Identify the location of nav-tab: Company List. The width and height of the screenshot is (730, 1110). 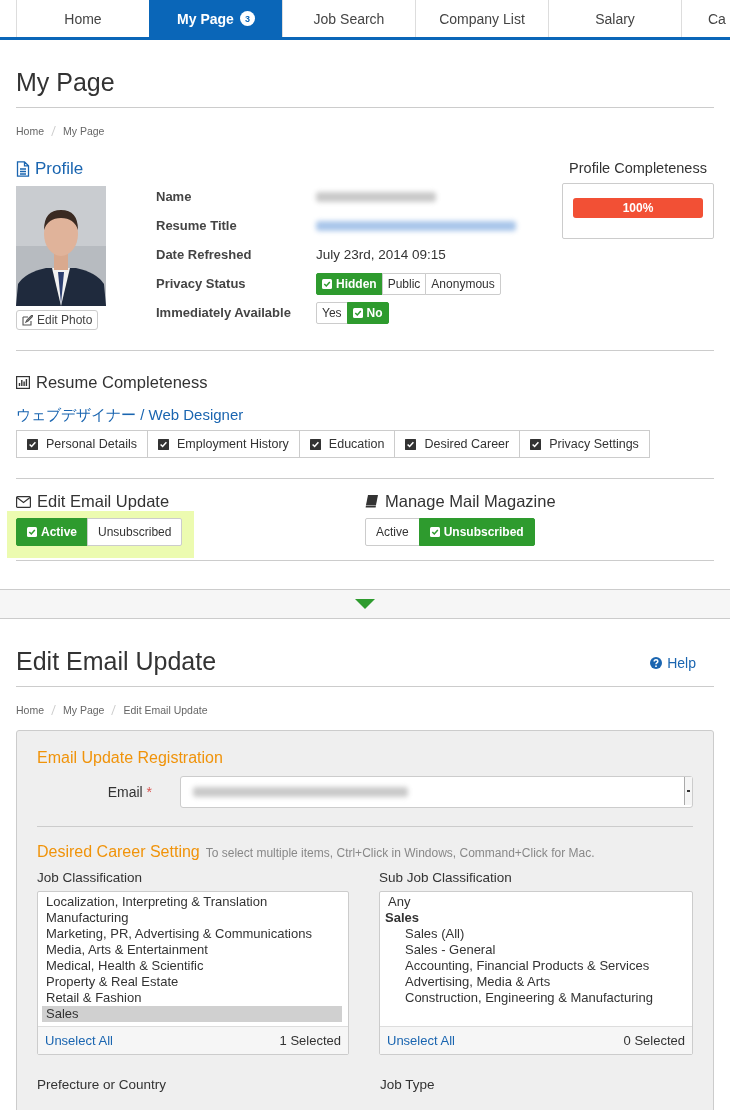
(481, 18).